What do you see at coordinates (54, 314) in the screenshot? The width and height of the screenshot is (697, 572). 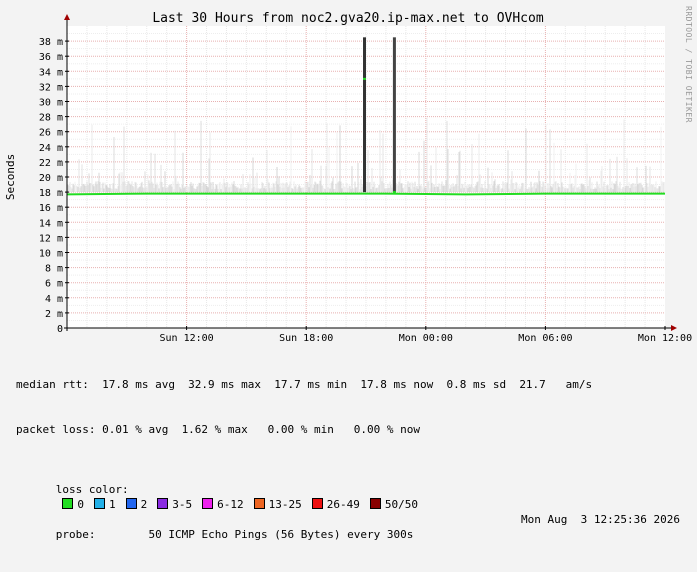 I see `y-tick-label: 2 m` at bounding box center [54, 314].